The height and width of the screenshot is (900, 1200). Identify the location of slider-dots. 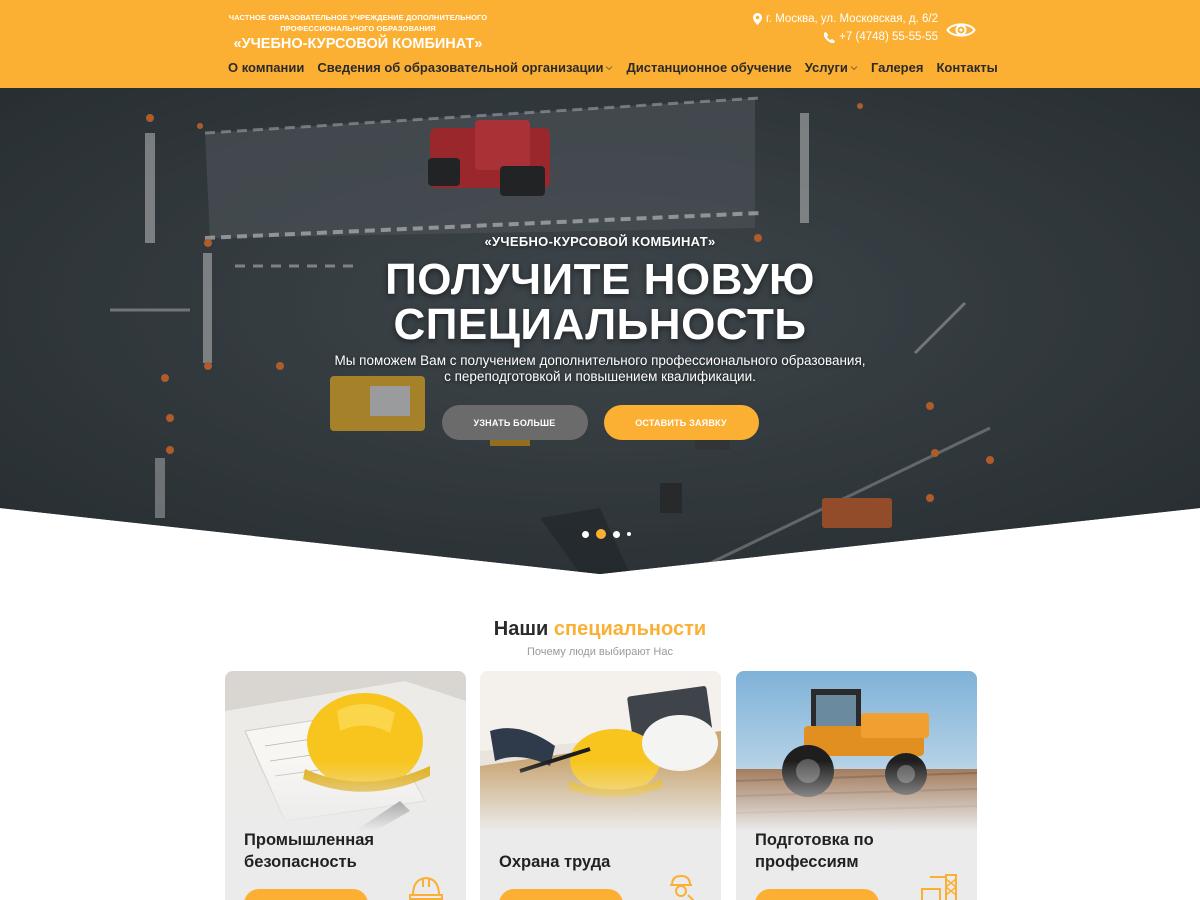
(606, 534).